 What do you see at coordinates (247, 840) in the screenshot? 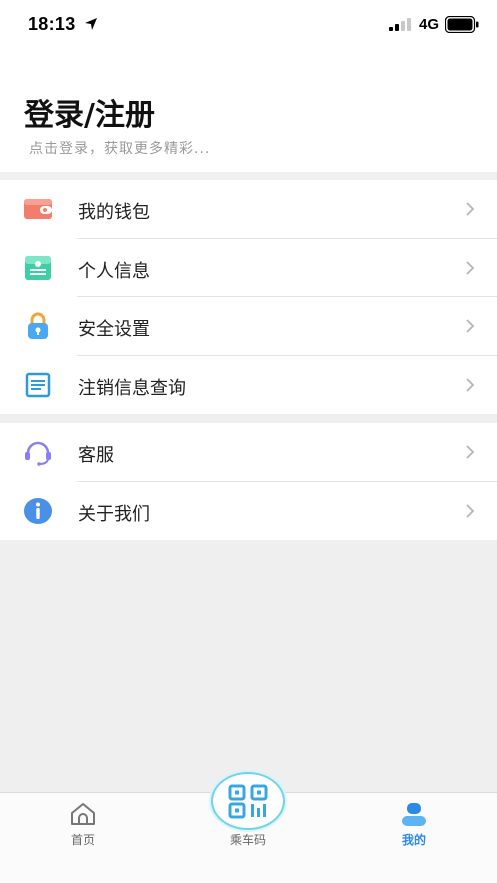
I see `tab-label: 乘车码` at bounding box center [247, 840].